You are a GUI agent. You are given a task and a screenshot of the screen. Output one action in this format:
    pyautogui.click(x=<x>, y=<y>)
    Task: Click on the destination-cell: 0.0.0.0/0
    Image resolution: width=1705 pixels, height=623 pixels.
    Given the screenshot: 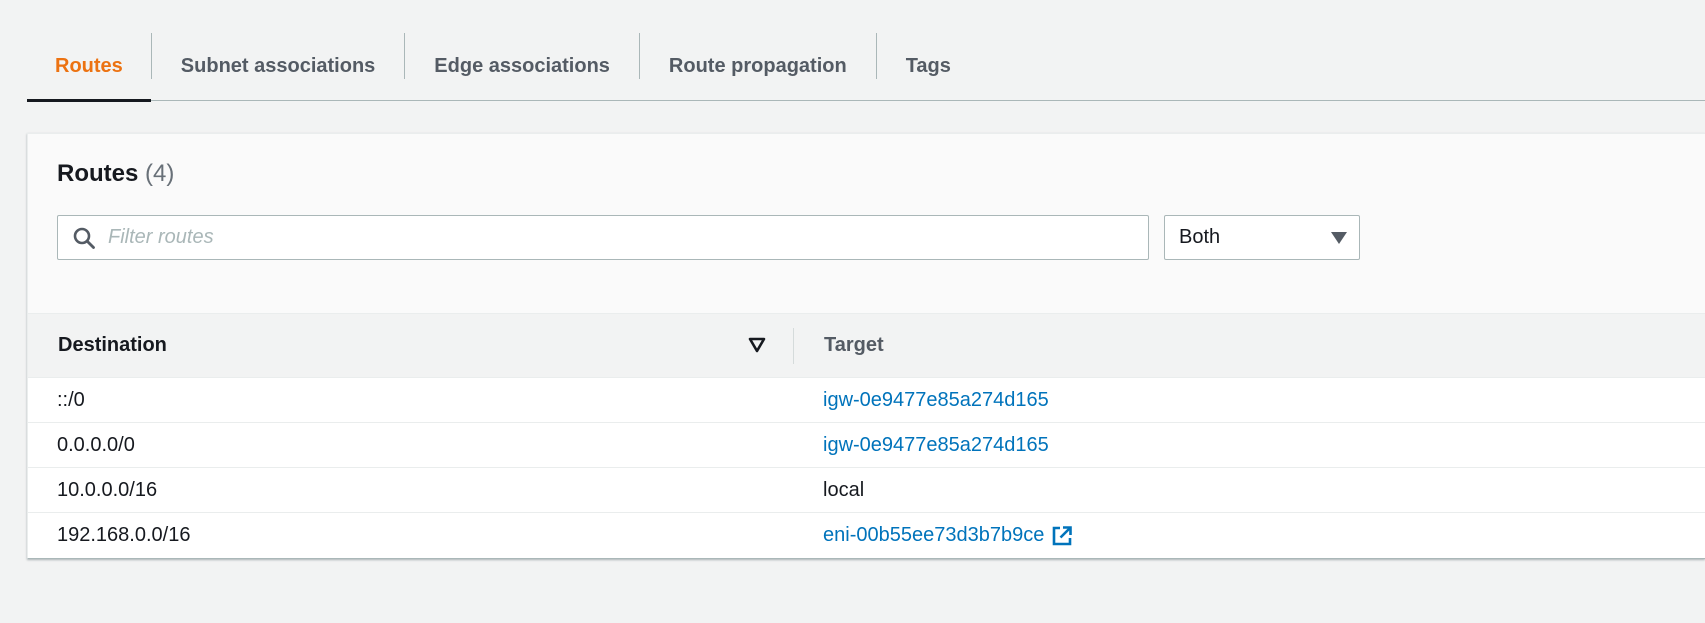 What is the action you would take?
    pyautogui.click(x=96, y=445)
    